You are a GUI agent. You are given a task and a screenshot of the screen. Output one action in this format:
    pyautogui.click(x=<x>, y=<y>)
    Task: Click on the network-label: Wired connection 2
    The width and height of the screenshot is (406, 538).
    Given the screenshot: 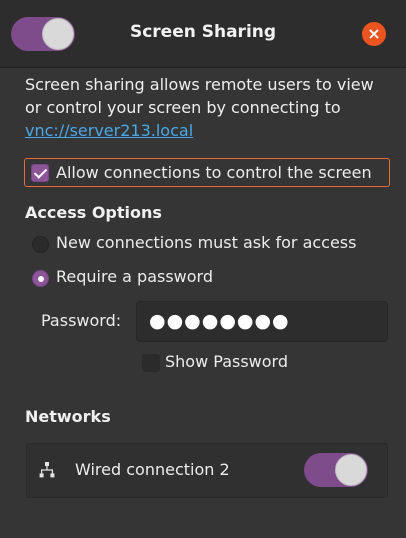 What is the action you would take?
    pyautogui.click(x=152, y=469)
    